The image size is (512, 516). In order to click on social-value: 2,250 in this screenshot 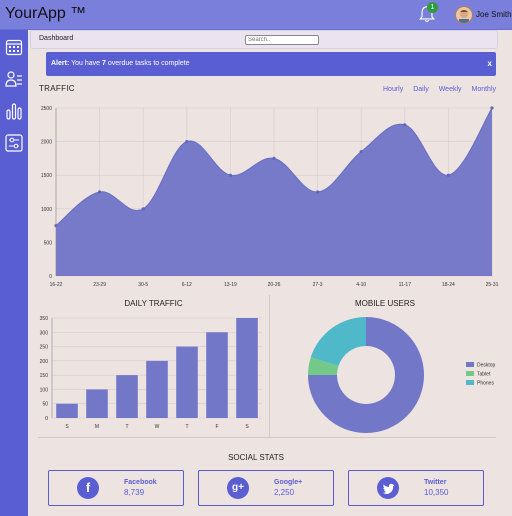, I will do `click(284, 492)`.